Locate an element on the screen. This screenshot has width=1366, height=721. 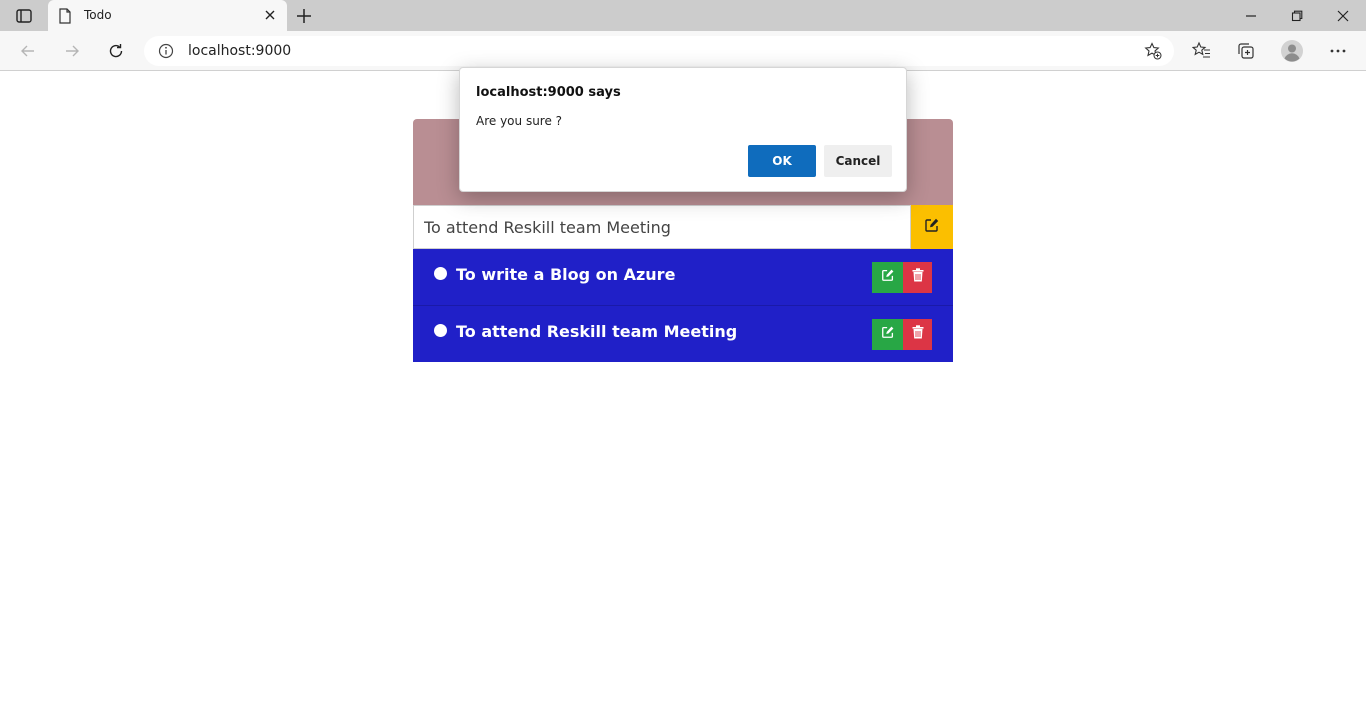
more-icon is located at coordinates (1338, 51).